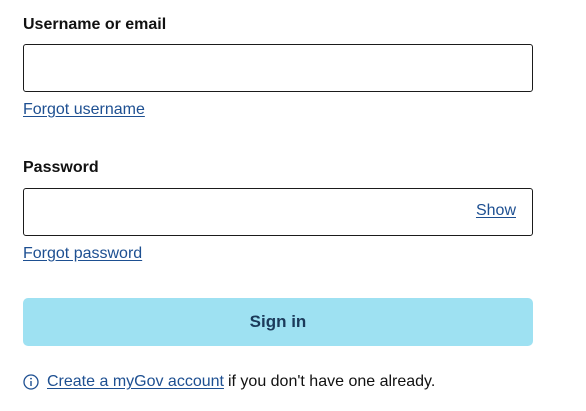  I want to click on password-label: Password, so click(61, 167).